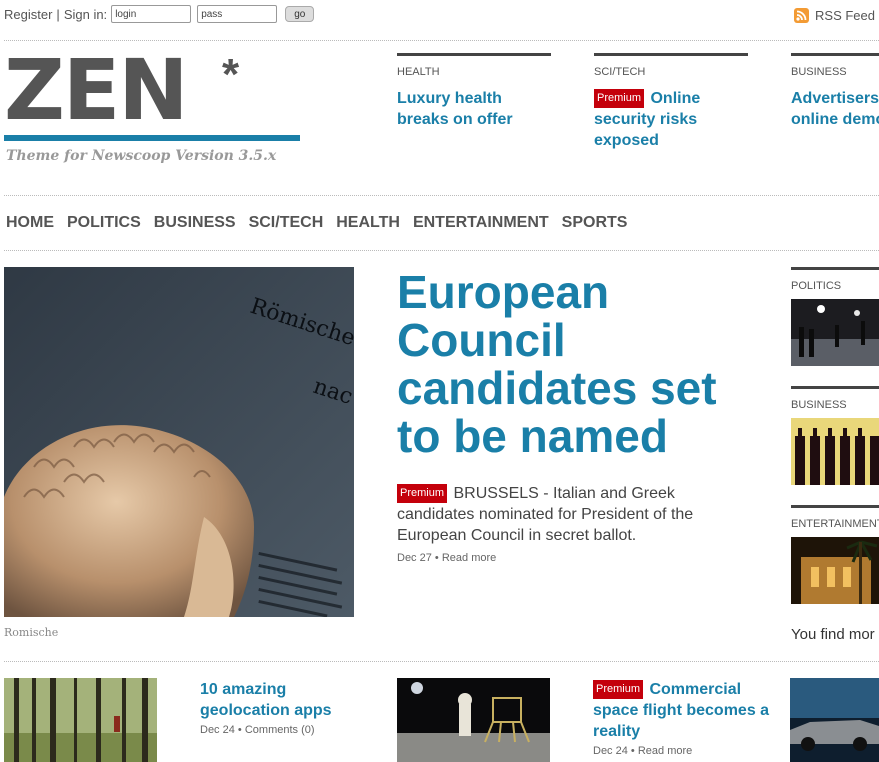 Image resolution: width=879 pixels, height=762 pixels. I want to click on header-article: BUSINESS Advertisers online demo, so click(835, 91).